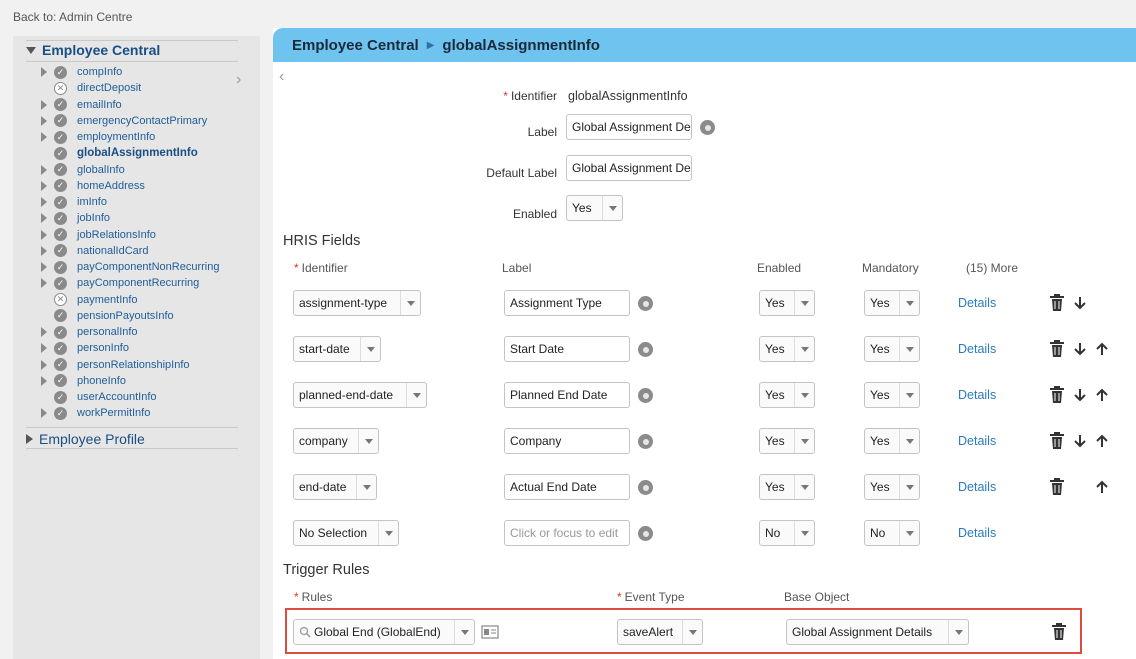  Describe the element at coordinates (117, 153) in the screenshot. I see `sidebar-item: ✓ globalAssignmentInfo` at that location.